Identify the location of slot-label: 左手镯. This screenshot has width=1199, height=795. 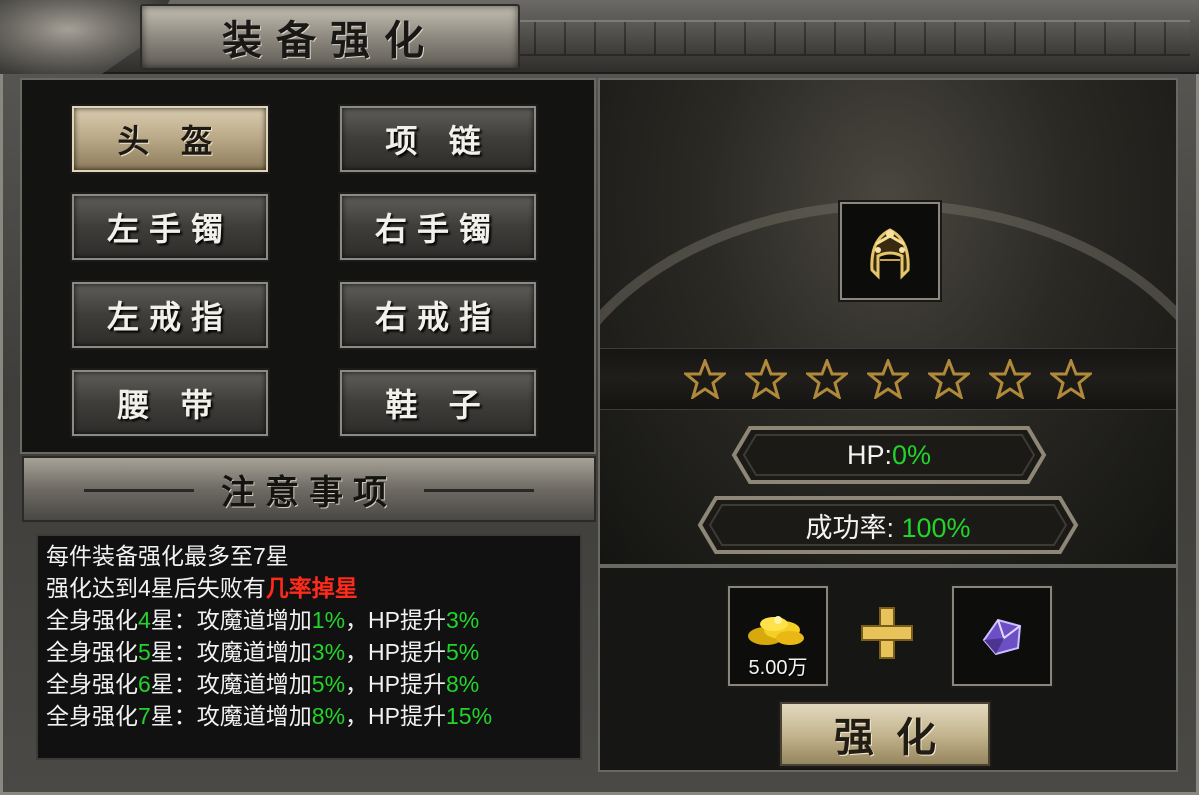
(169, 229).